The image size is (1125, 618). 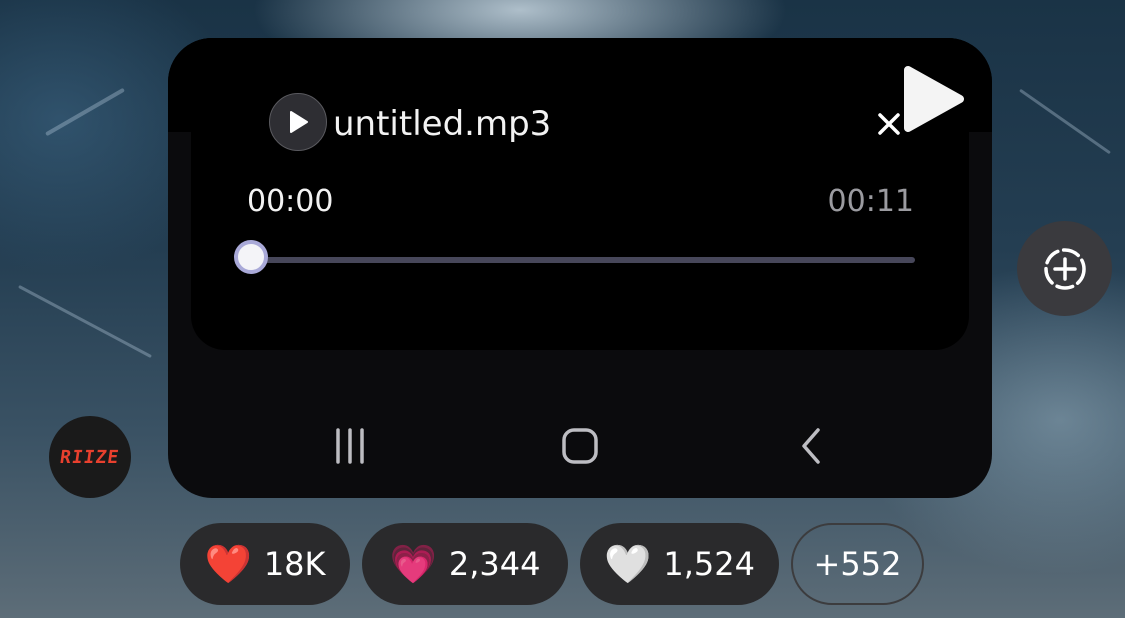 I want to click on more-reactions-button: +552, so click(x=857, y=564).